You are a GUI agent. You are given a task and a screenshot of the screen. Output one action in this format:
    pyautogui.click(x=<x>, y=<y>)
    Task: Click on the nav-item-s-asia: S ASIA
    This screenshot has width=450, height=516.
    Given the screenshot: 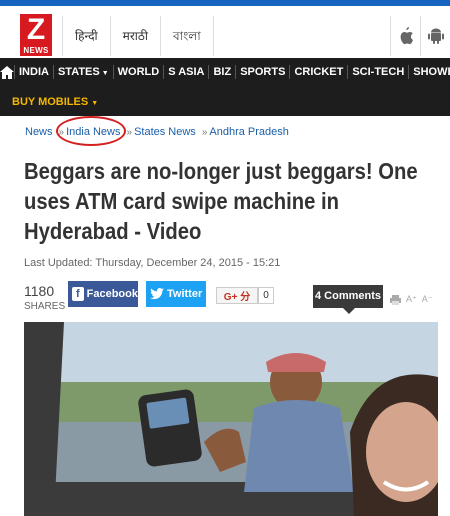 What is the action you would take?
    pyautogui.click(x=185, y=72)
    